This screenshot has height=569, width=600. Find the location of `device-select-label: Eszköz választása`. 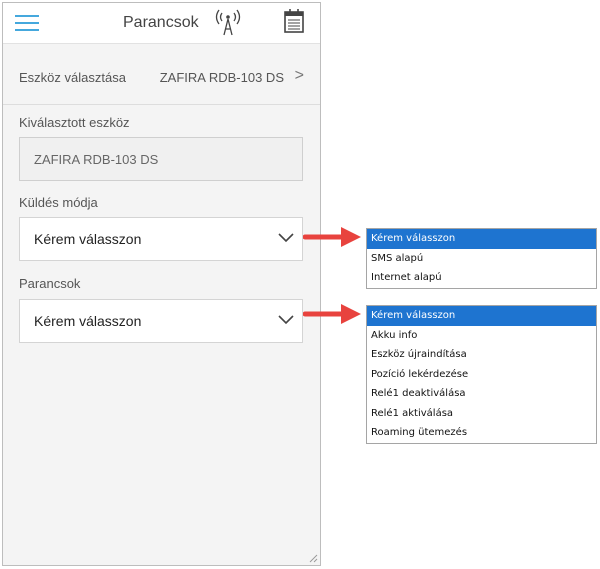

device-select-label: Eszköz választása is located at coordinates (72, 77).